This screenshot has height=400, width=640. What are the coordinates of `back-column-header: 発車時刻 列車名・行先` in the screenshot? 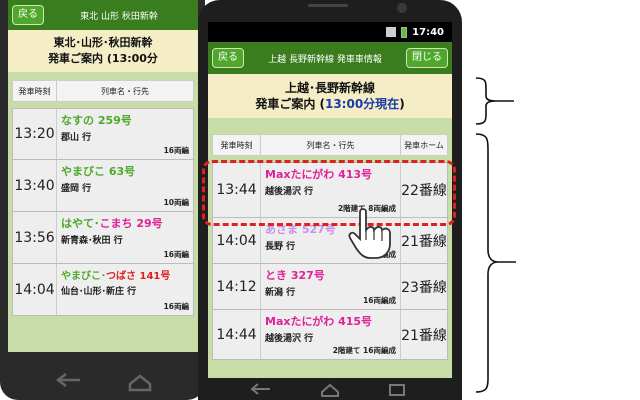 It's located at (103, 91).